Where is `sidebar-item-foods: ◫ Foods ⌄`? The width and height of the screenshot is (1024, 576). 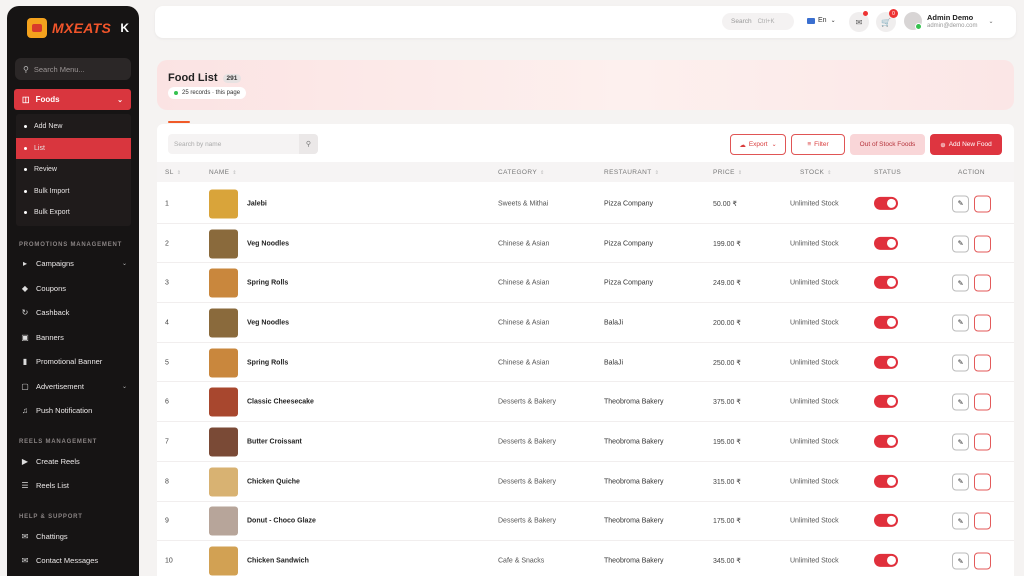 sidebar-item-foods: ◫ Foods ⌄ is located at coordinates (72, 99).